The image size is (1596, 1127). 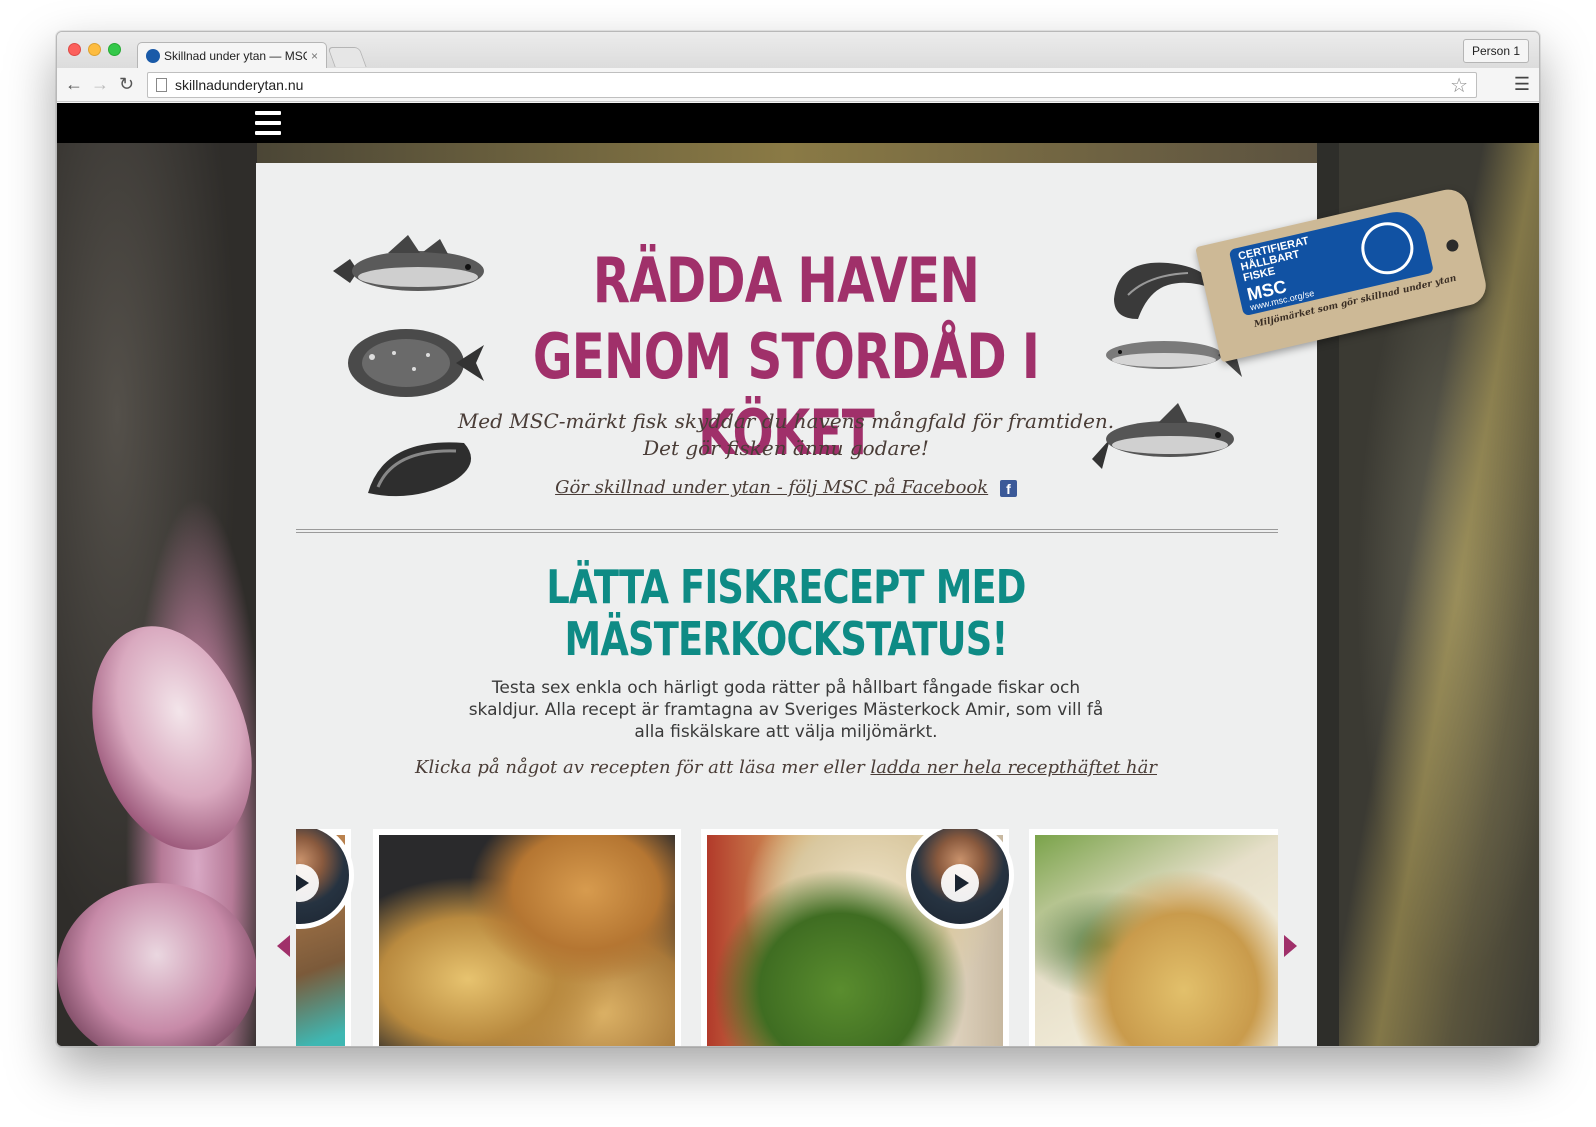 What do you see at coordinates (283, 946) in the screenshot?
I see `arrow-left-icon` at bounding box center [283, 946].